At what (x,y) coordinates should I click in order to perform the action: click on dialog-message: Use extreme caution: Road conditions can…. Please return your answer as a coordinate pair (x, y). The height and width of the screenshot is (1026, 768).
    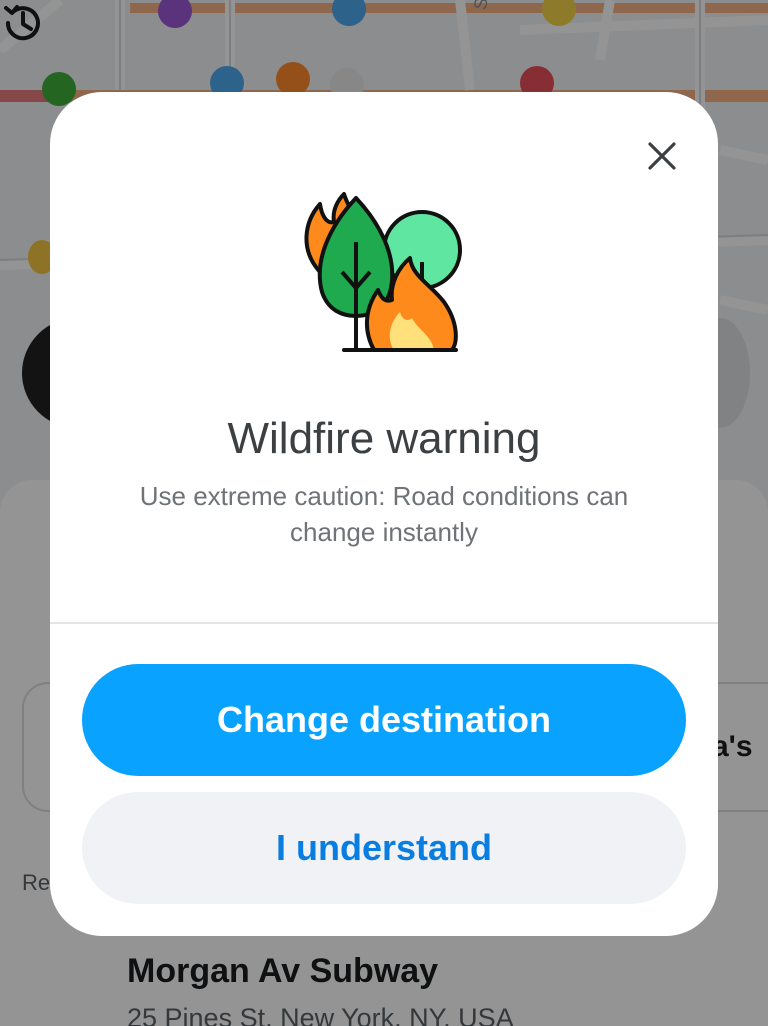
    Looking at the image, I should click on (384, 514).